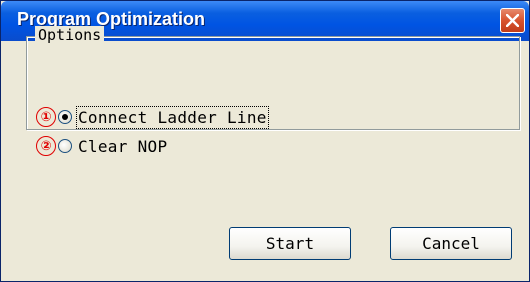 The image size is (530, 282). Describe the element at coordinates (65, 146) in the screenshot. I see `radio-clear-nop` at that location.